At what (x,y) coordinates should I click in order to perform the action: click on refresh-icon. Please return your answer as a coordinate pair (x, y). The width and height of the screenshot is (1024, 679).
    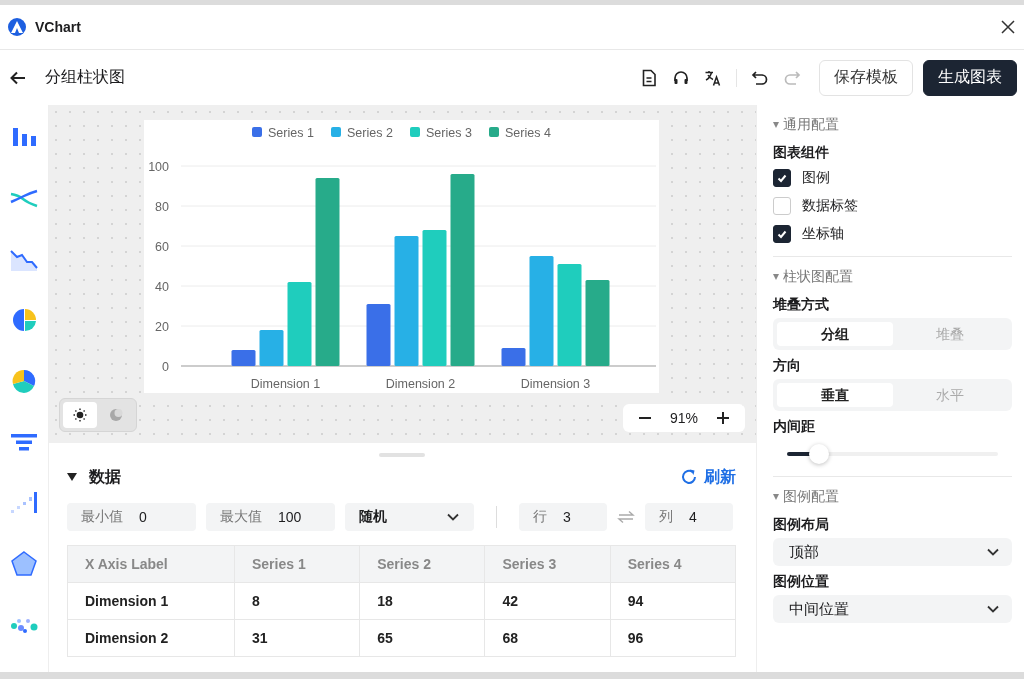
    Looking at the image, I should click on (689, 477).